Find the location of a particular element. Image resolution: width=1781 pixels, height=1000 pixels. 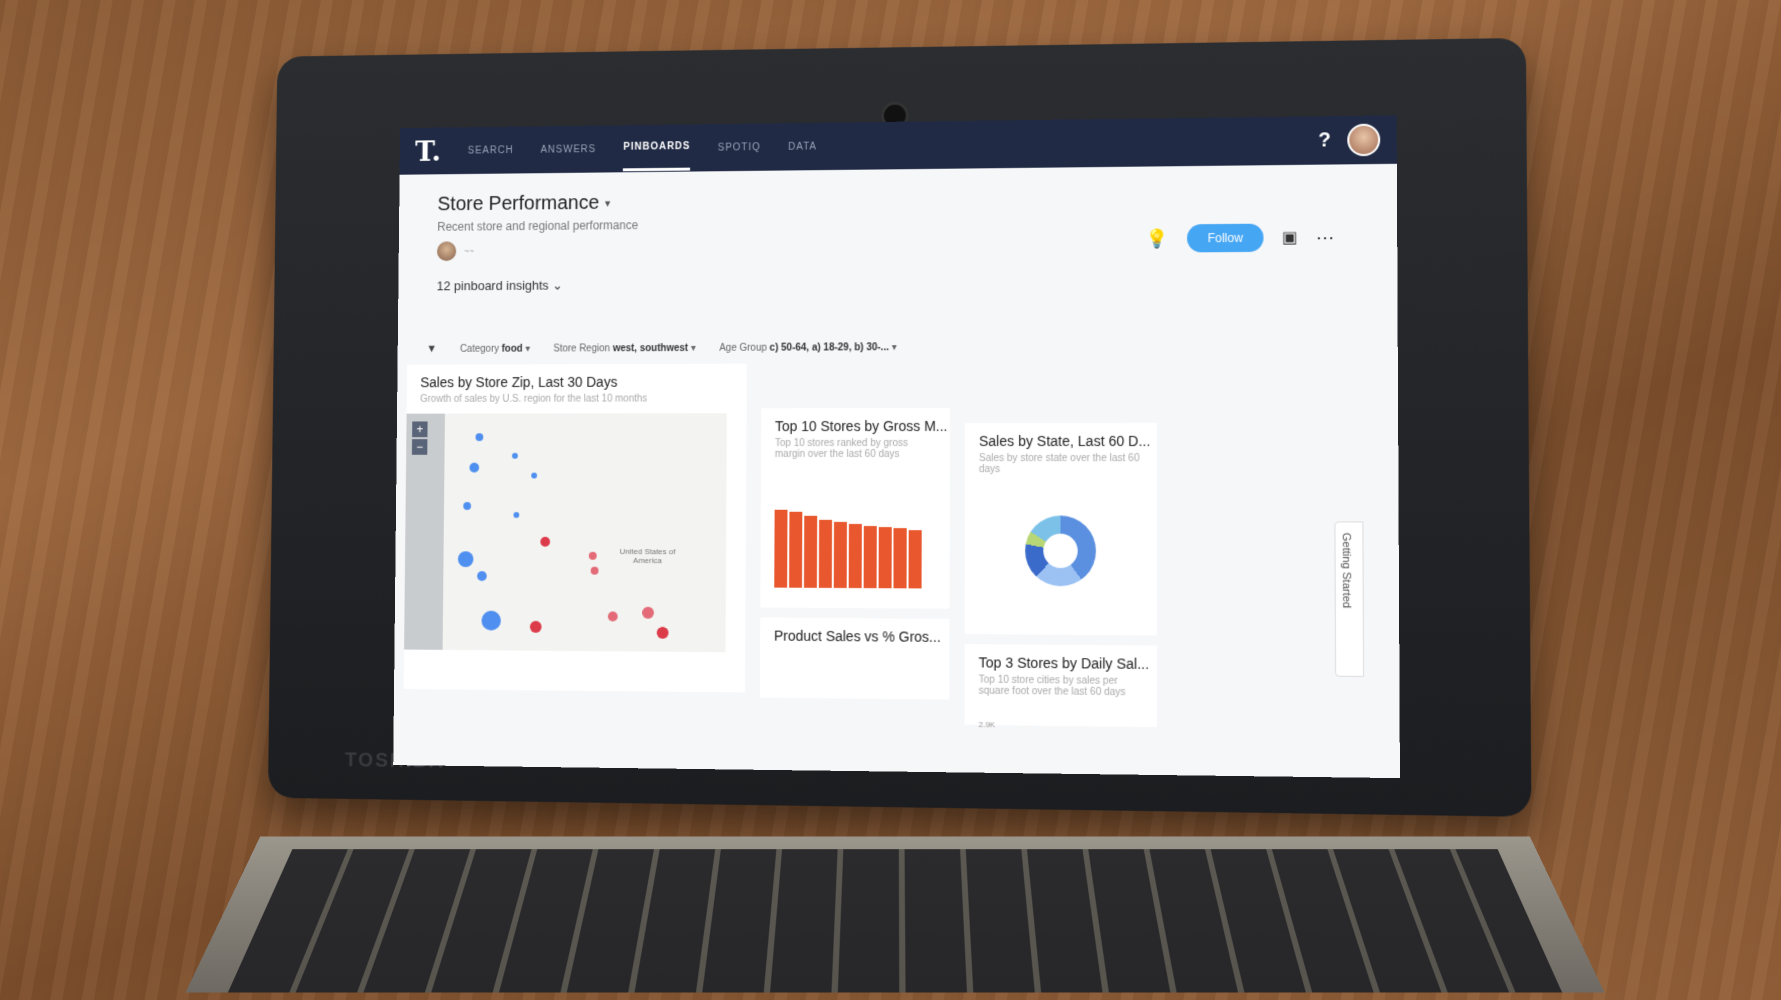

filter-category-key: Category is located at coordinates (479, 348).